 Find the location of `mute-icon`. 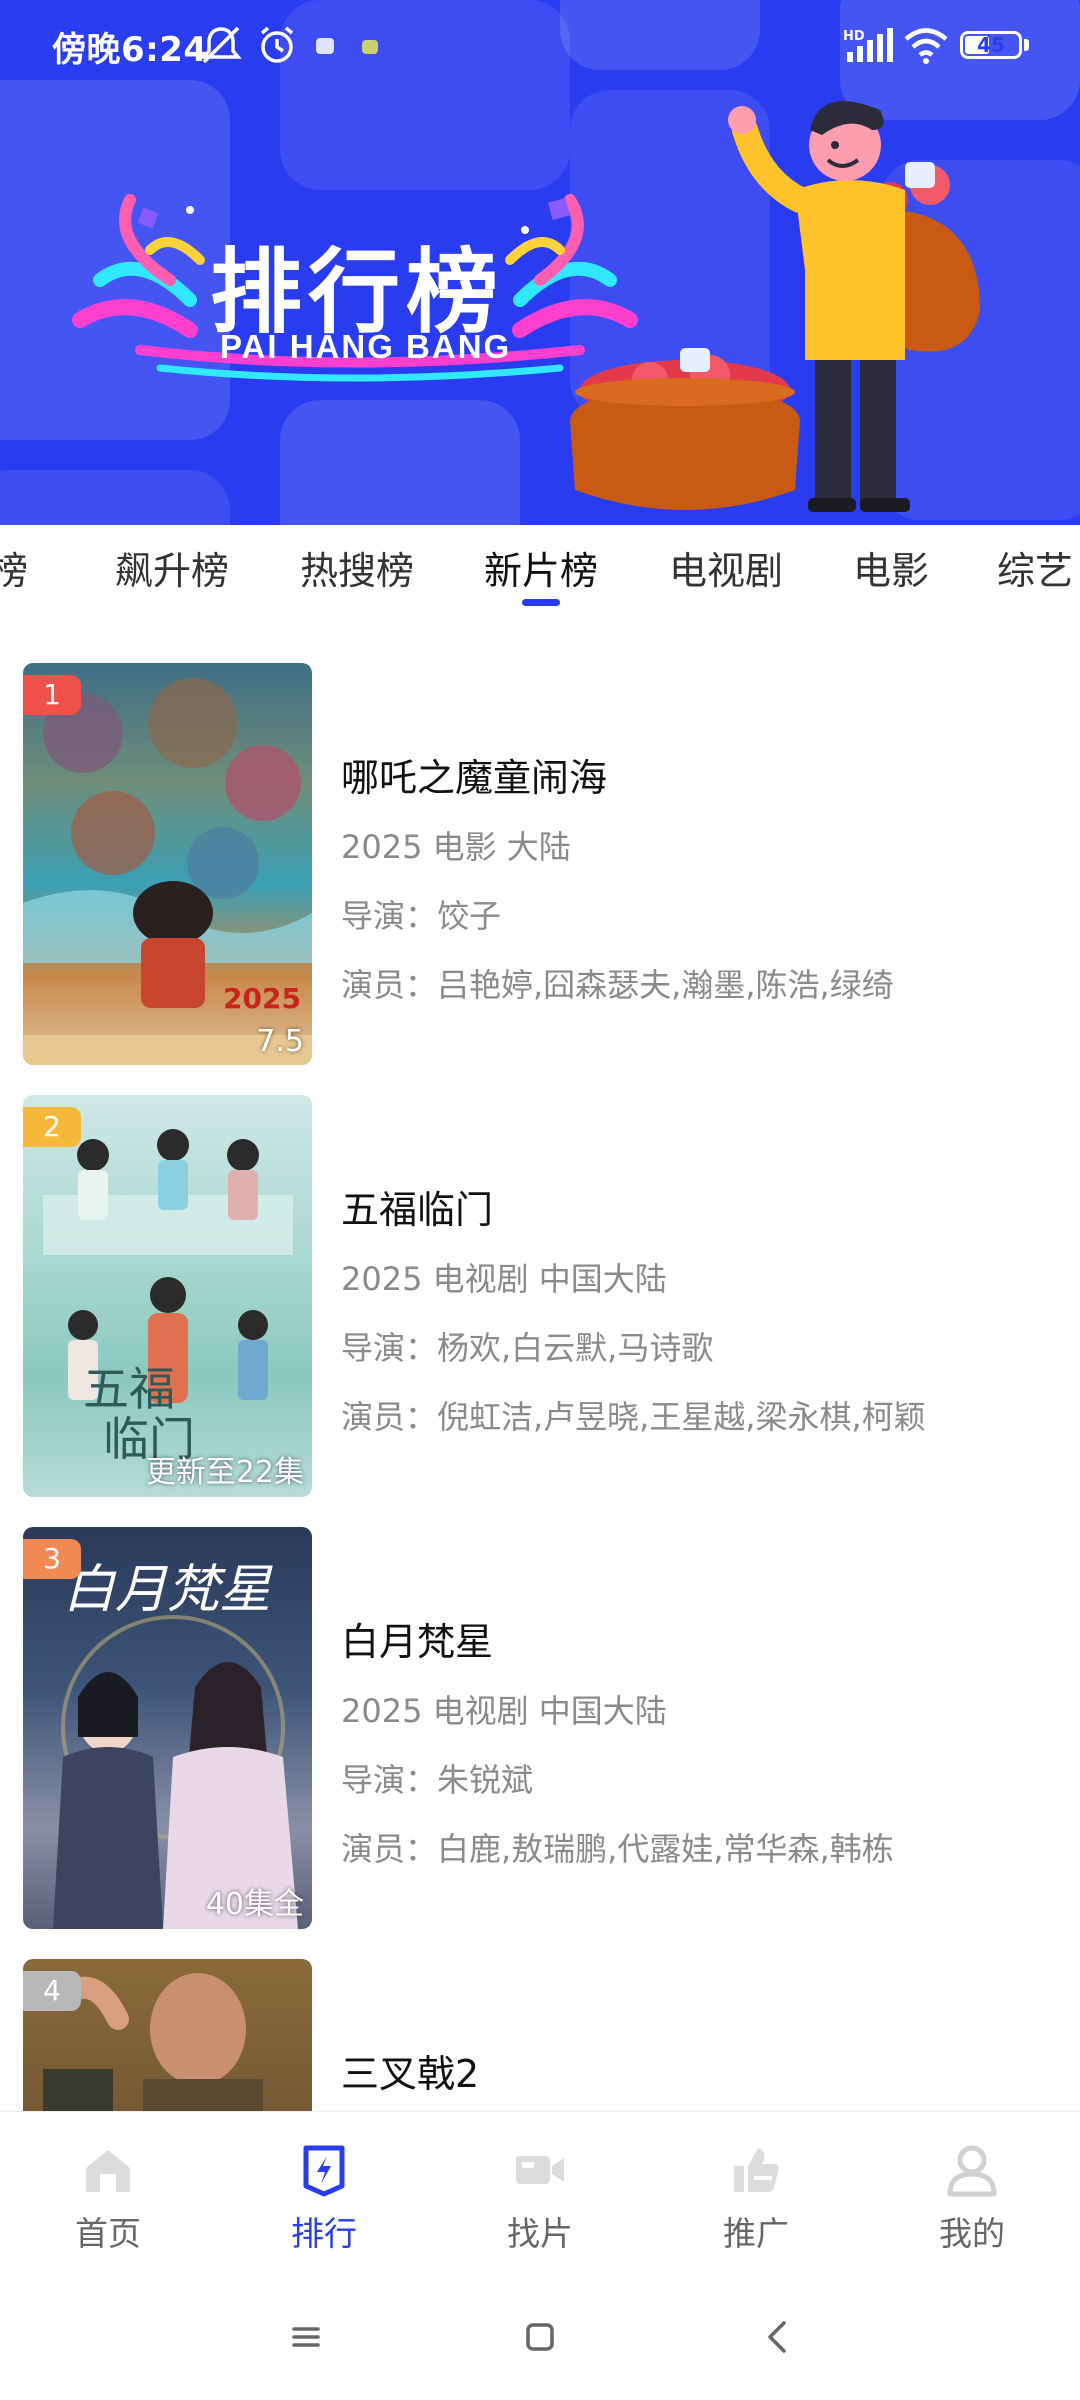

mute-icon is located at coordinates (221, 45).